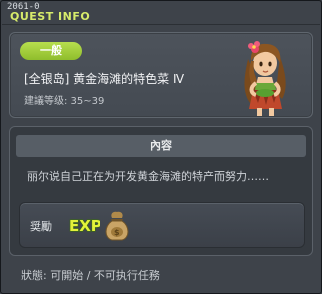 Image resolution: width=322 pixels, height=294 pixels. Describe the element at coordinates (90, 275) in the screenshot. I see `quest-status: 狀態: 可開始 / 不可执行任務` at that location.